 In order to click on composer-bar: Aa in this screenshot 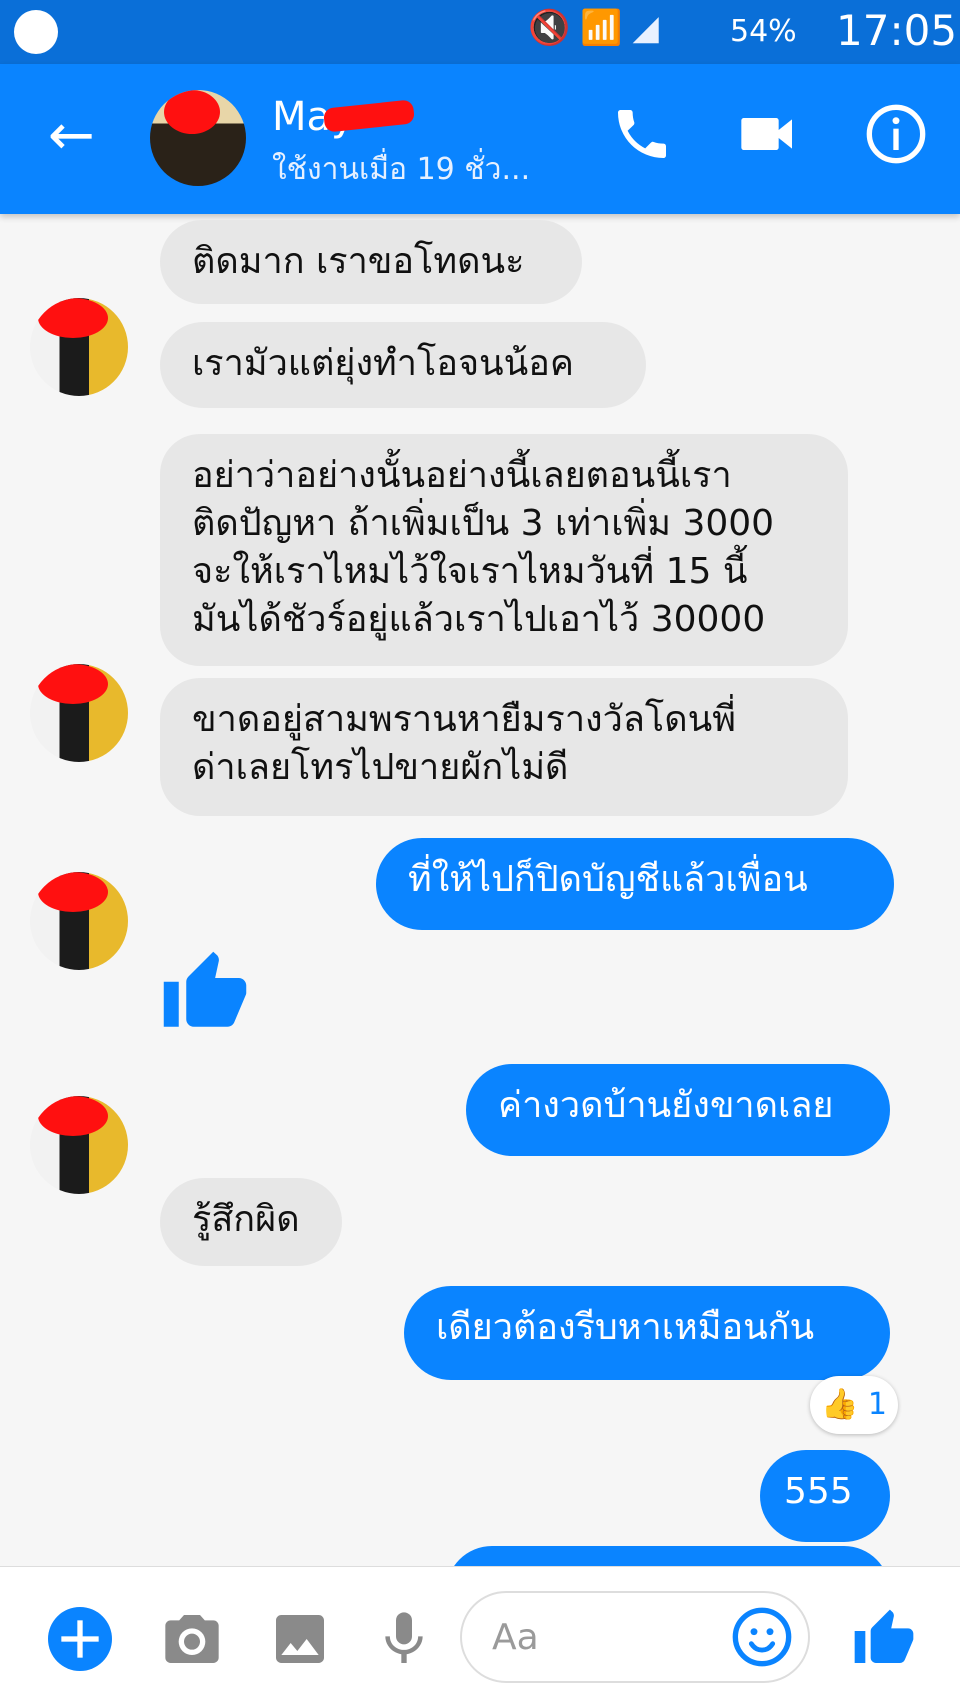, I will do `click(480, 1636)`.